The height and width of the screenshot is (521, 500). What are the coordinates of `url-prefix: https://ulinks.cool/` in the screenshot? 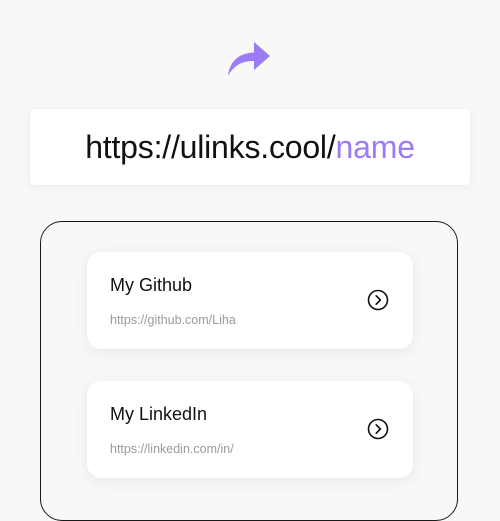 It's located at (210, 146).